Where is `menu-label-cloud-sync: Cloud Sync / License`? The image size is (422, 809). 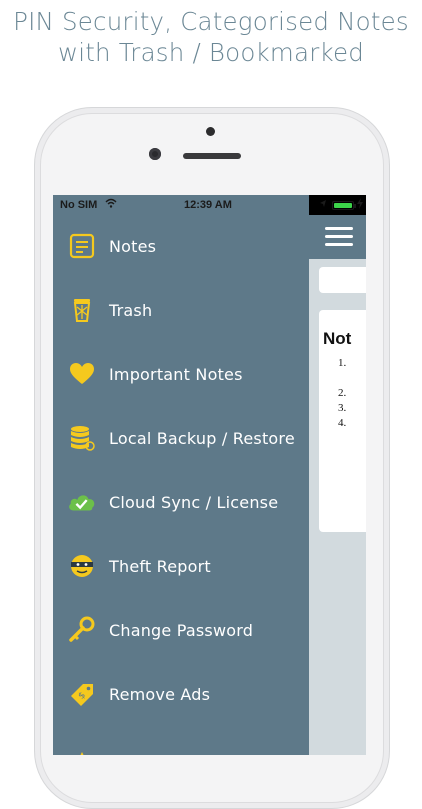 menu-label-cloud-sync: Cloud Sync / License is located at coordinates (194, 502).